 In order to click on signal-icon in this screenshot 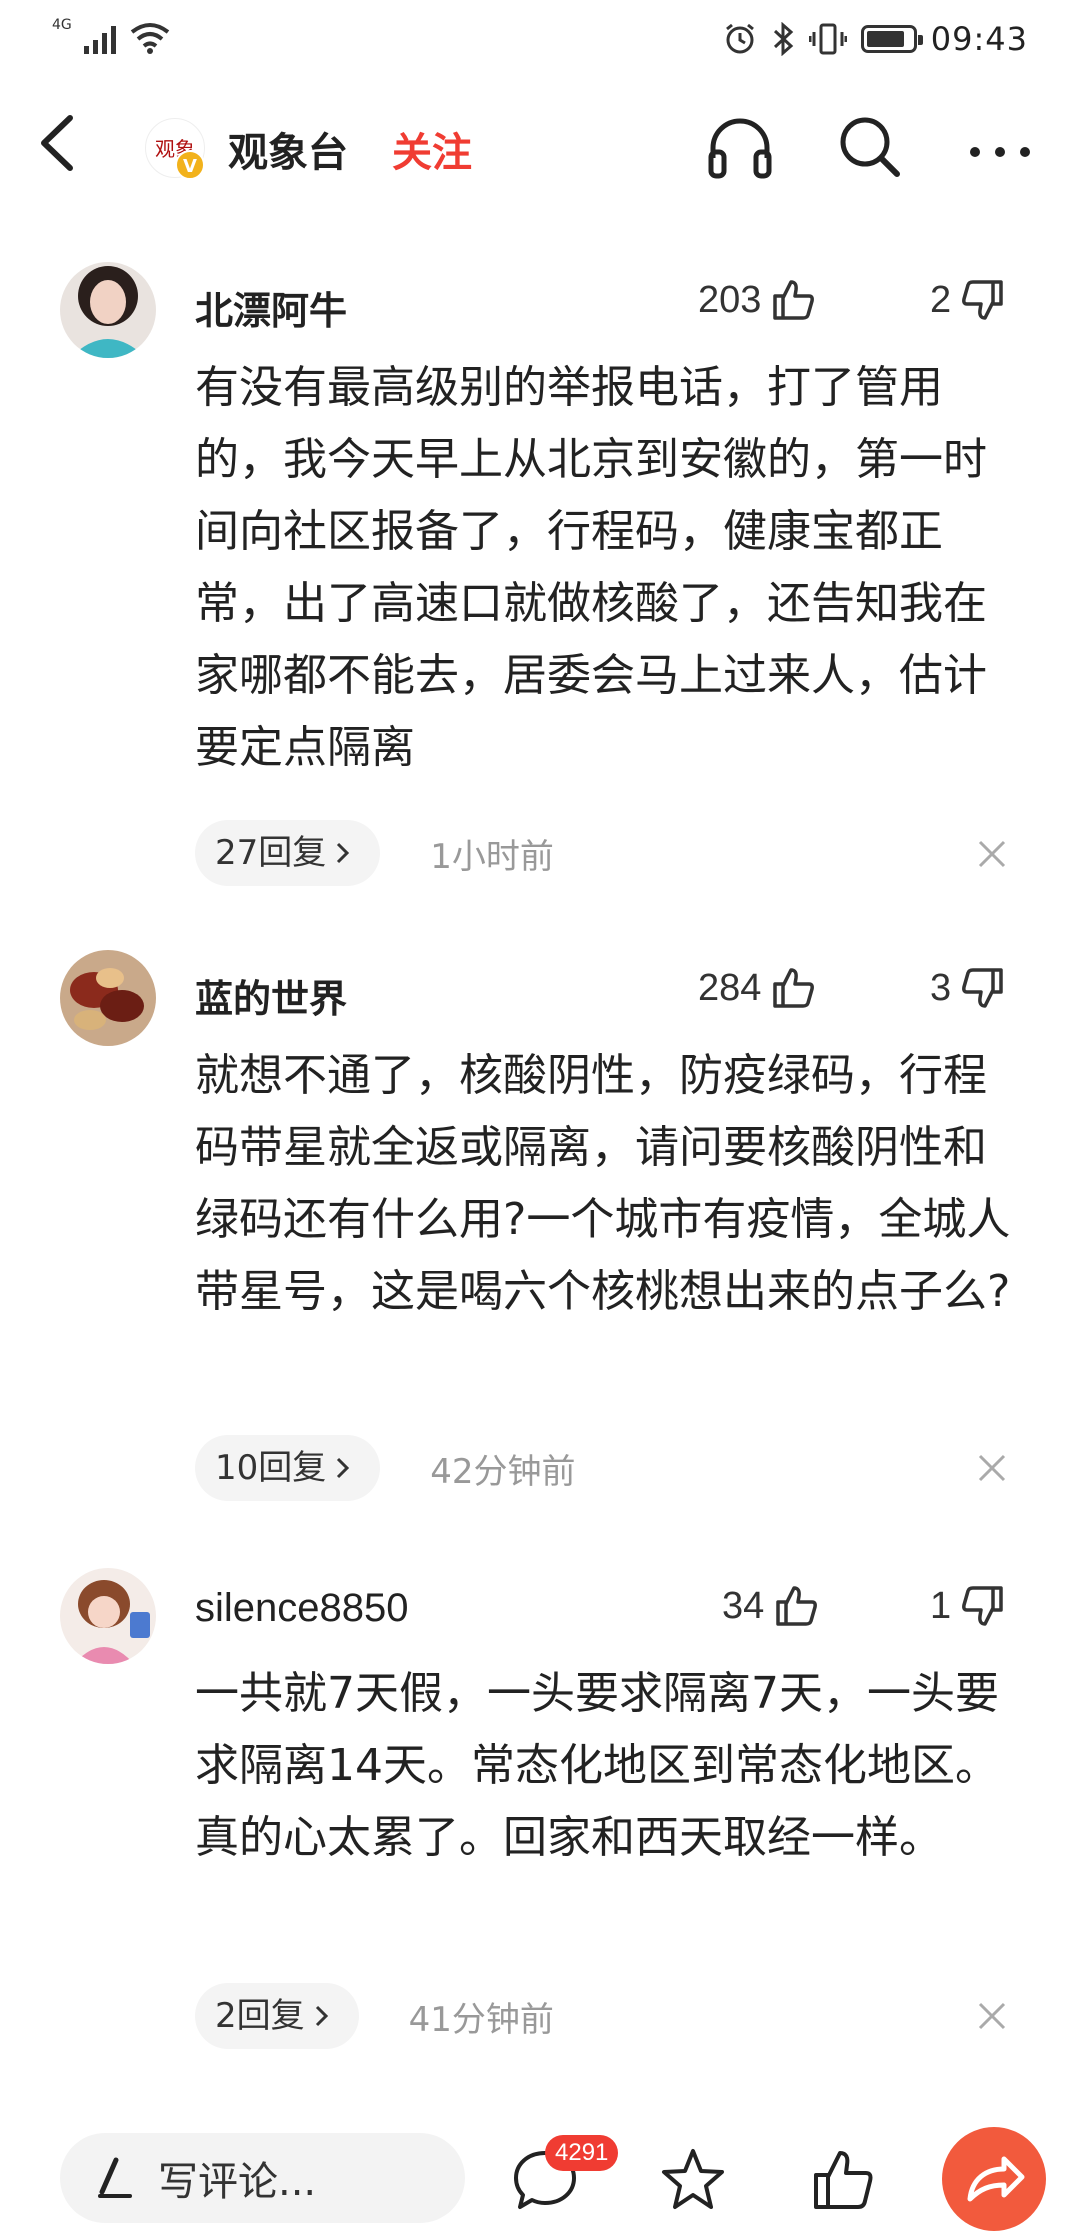, I will do `click(99, 40)`.